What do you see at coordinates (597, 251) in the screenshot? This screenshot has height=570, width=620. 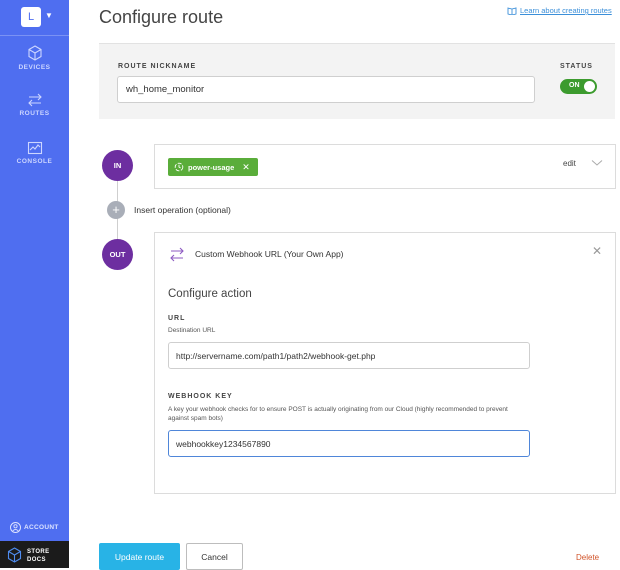 I see `close-icon: ✕` at bounding box center [597, 251].